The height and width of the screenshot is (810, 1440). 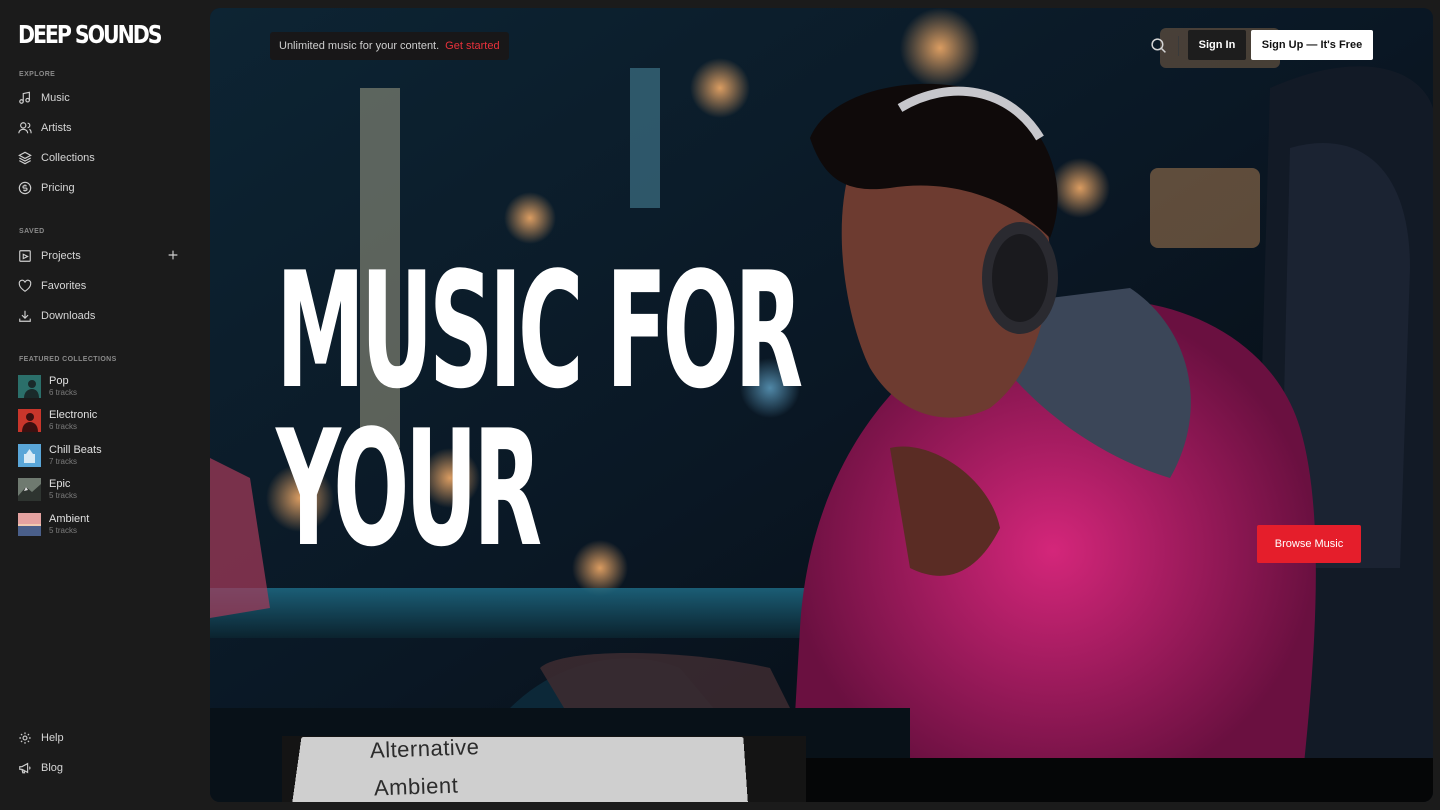 What do you see at coordinates (105, 128) in the screenshot?
I see `sidebar-item-artists: Artists` at bounding box center [105, 128].